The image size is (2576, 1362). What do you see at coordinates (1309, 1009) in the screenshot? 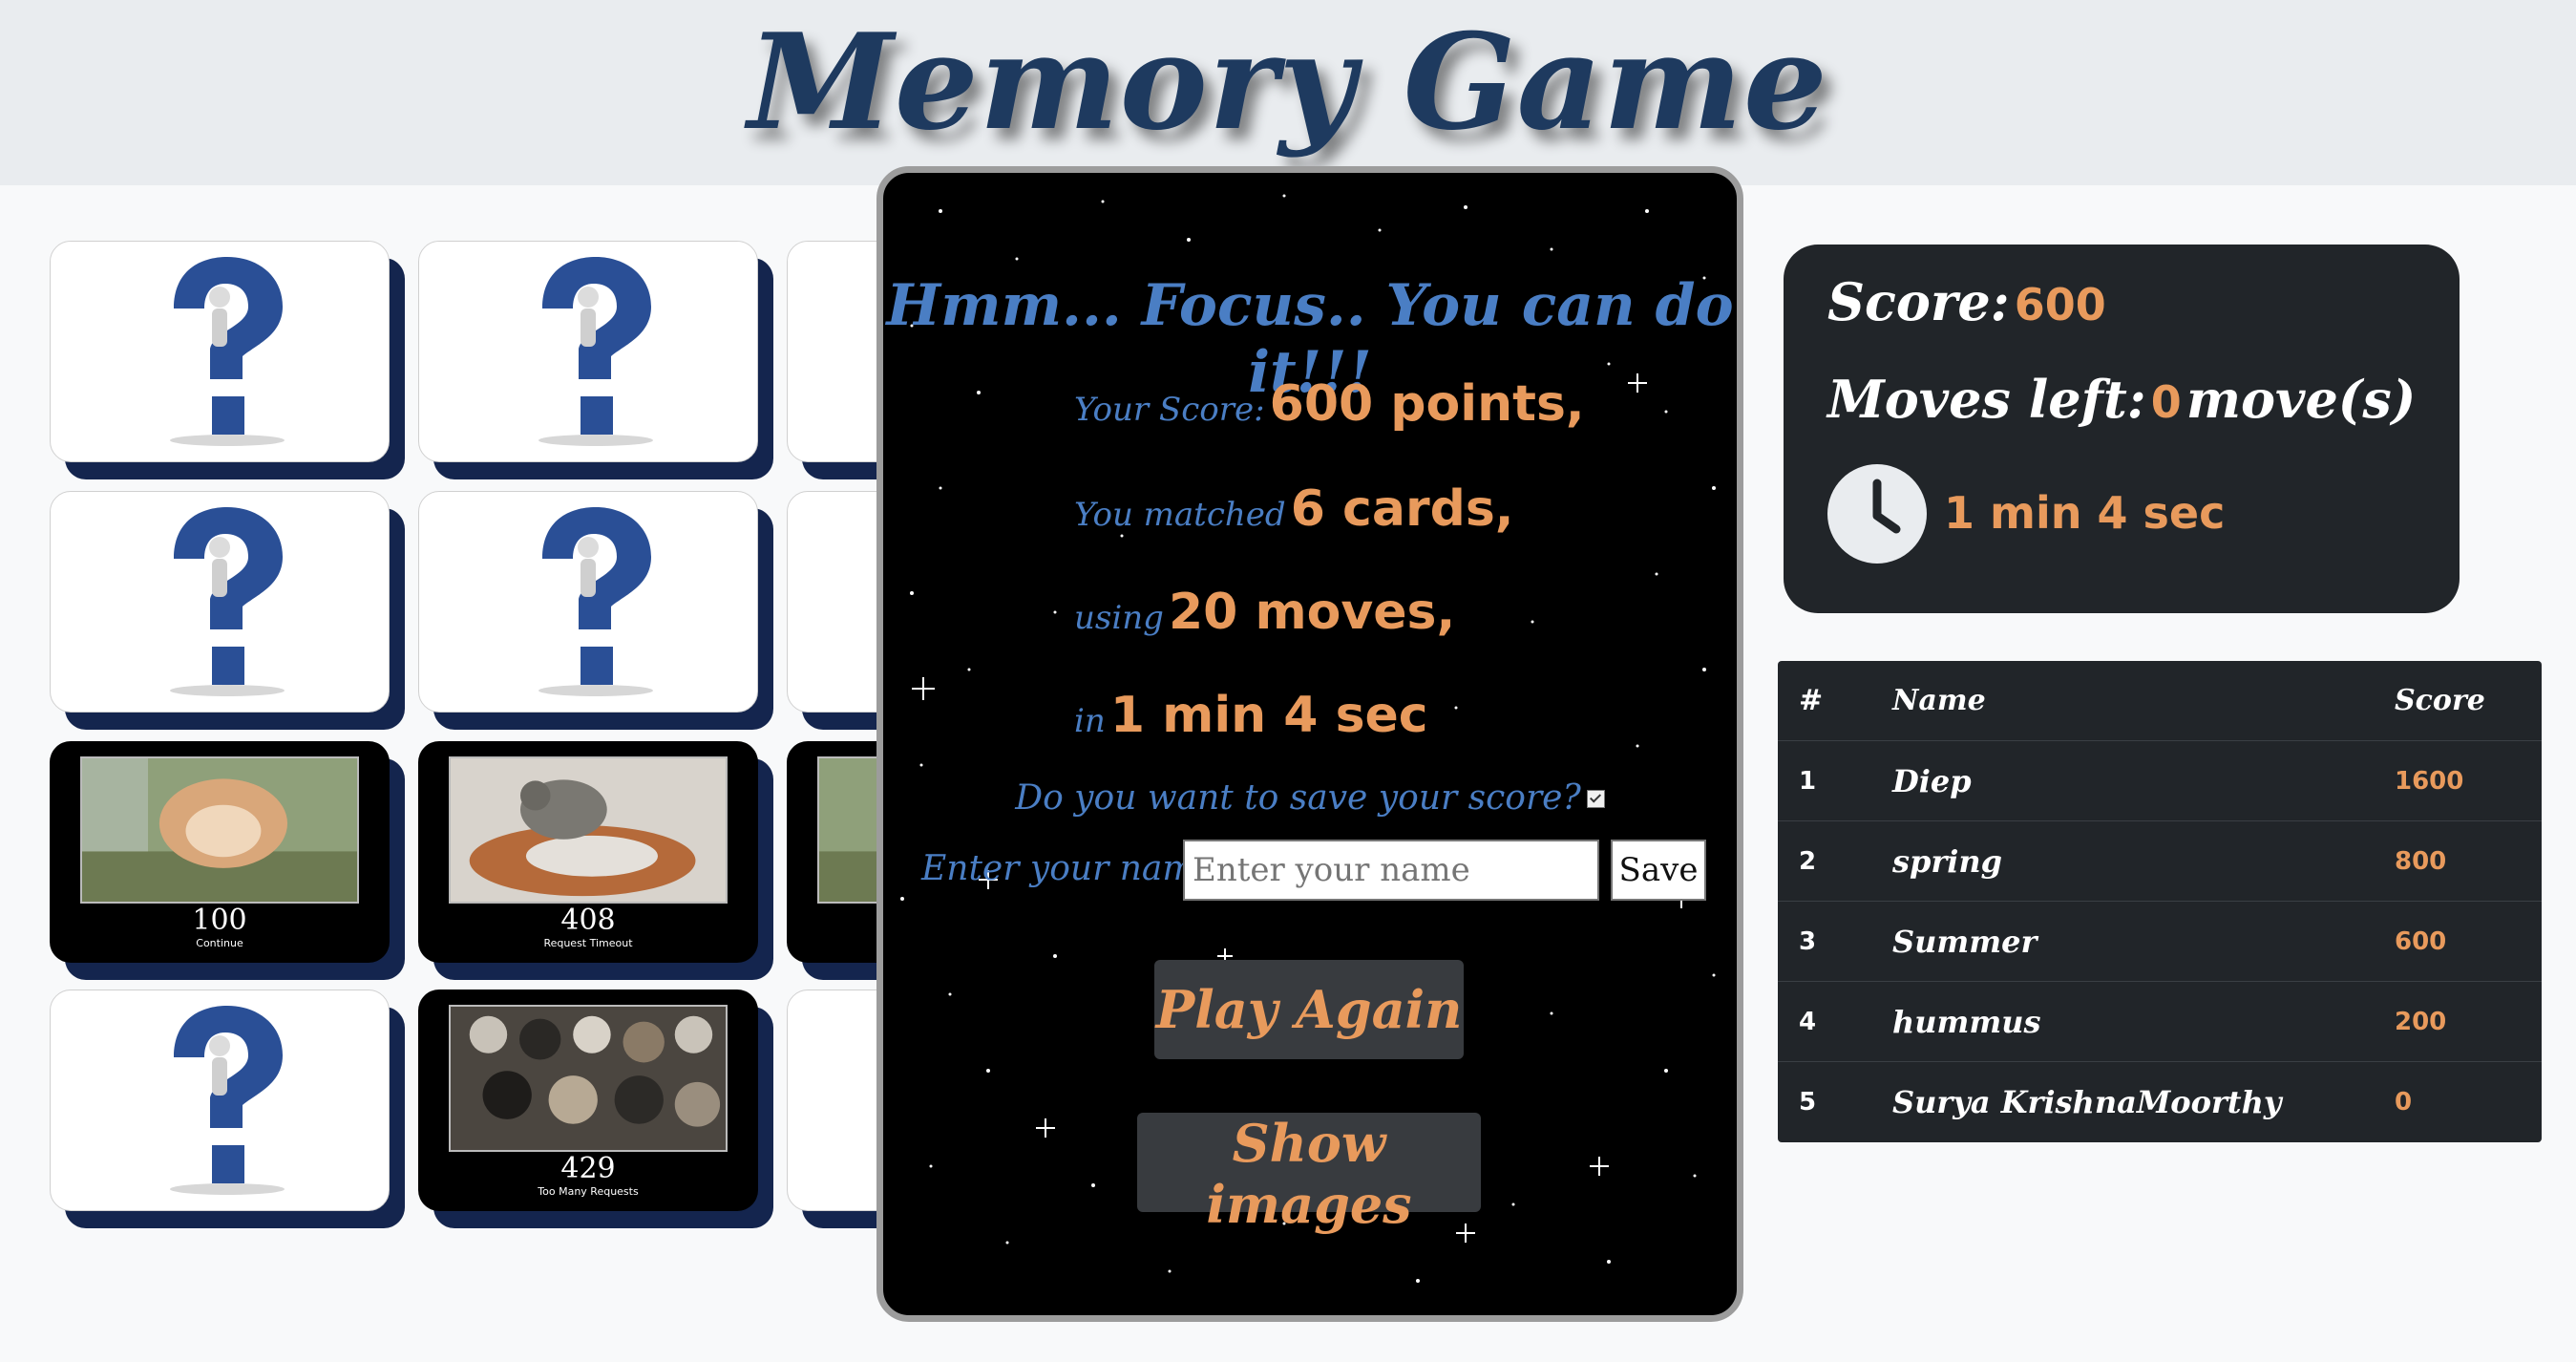
I see `play-again-button: Play Again` at bounding box center [1309, 1009].